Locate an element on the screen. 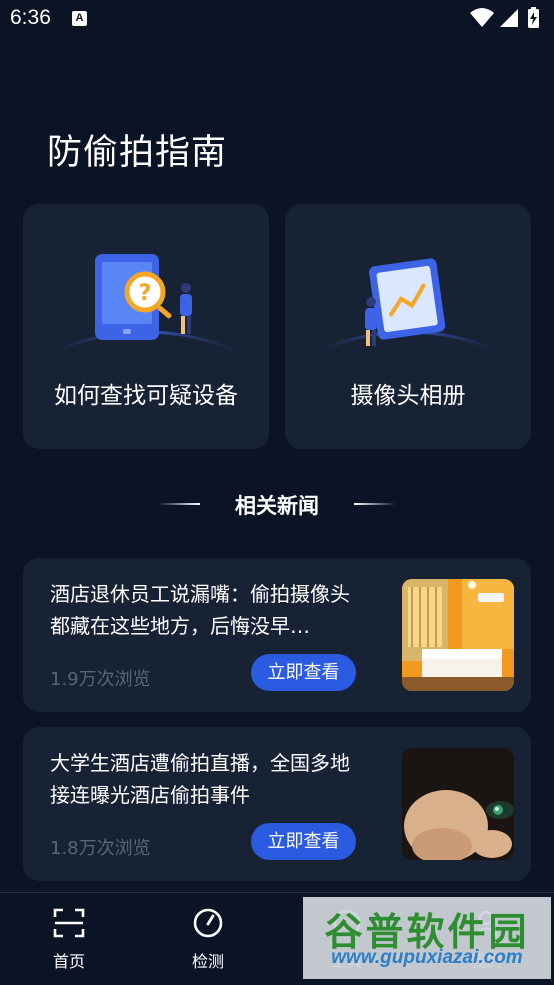 The image size is (554, 985). hotel-room-photo is located at coordinates (458, 635).